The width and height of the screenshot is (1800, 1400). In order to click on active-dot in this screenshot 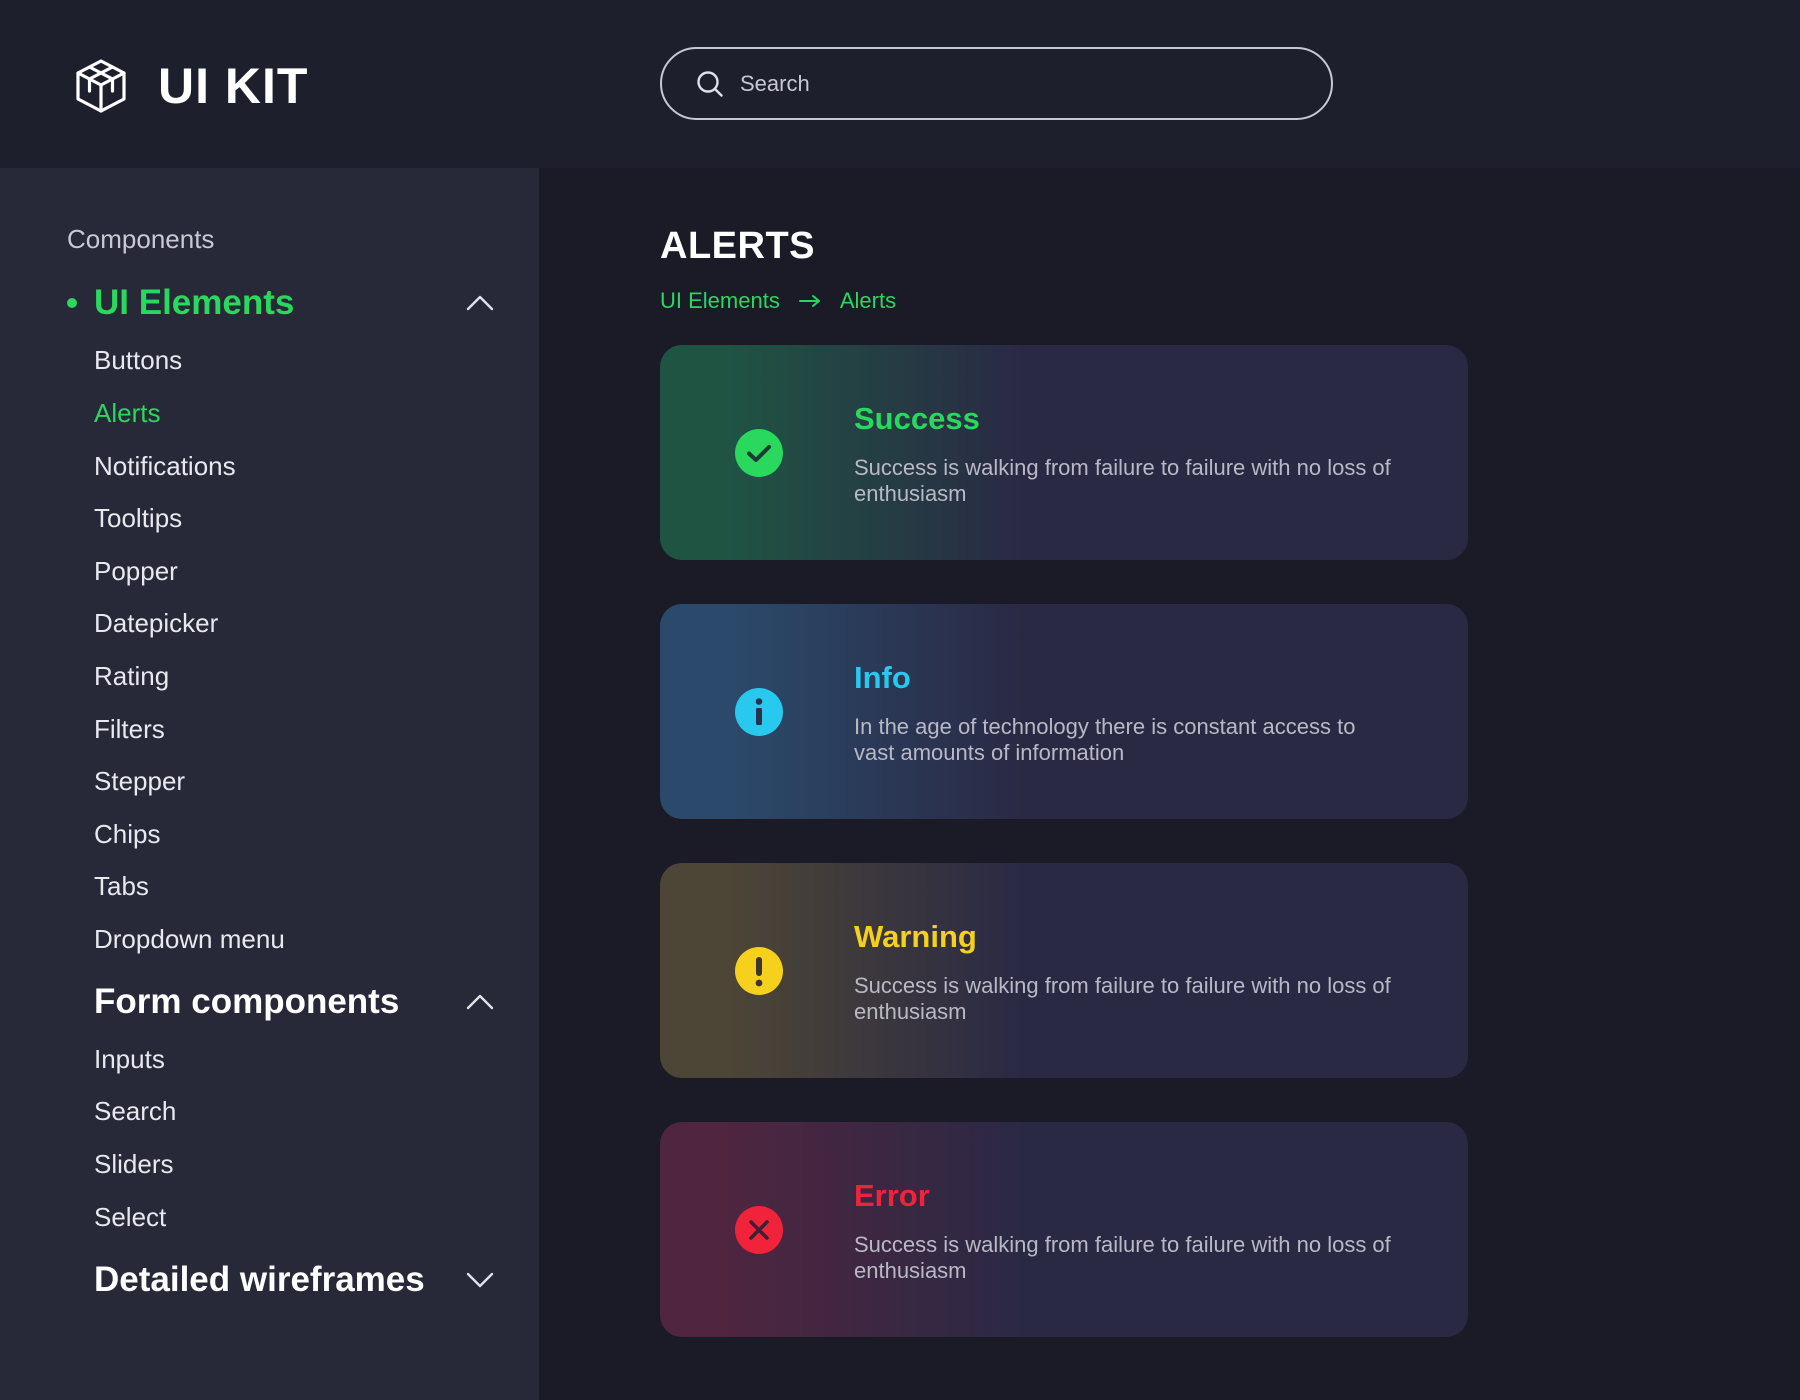, I will do `click(72, 303)`.